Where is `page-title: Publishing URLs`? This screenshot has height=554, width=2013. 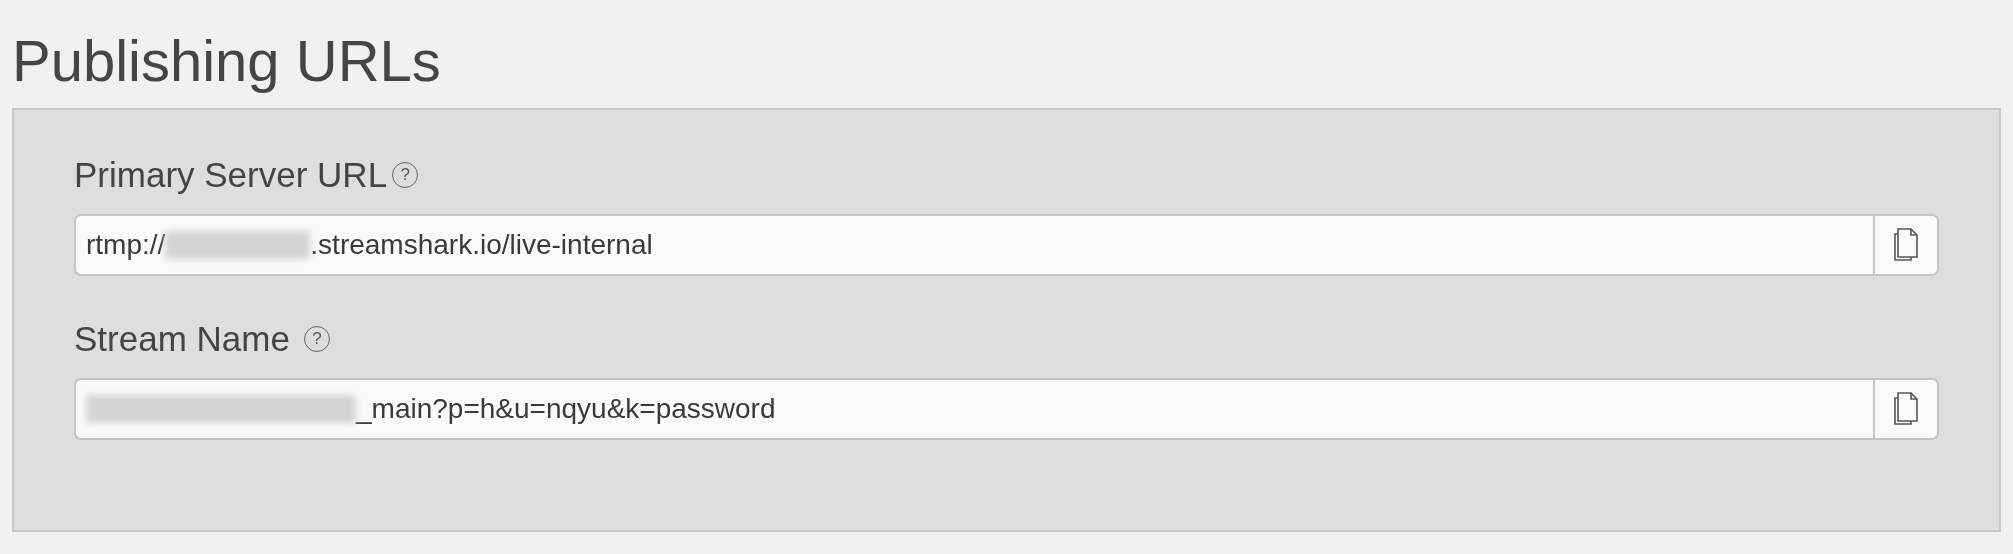
page-title: Publishing URLs is located at coordinates (227, 61).